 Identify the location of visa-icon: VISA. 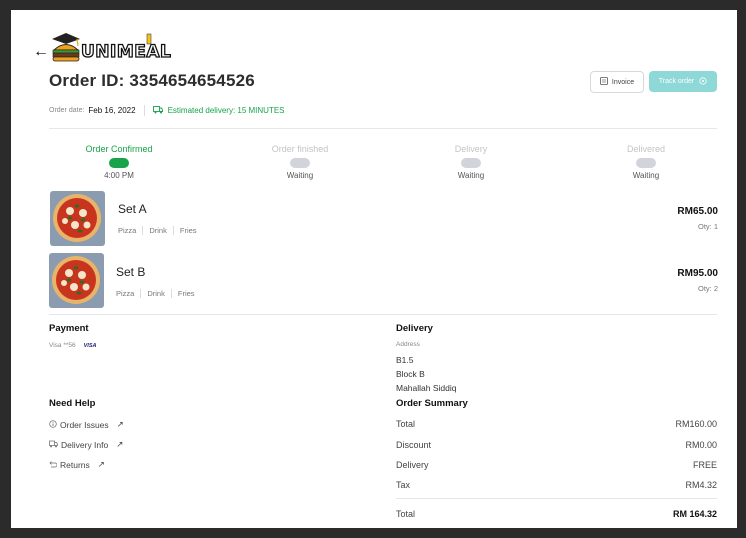
(90, 345).